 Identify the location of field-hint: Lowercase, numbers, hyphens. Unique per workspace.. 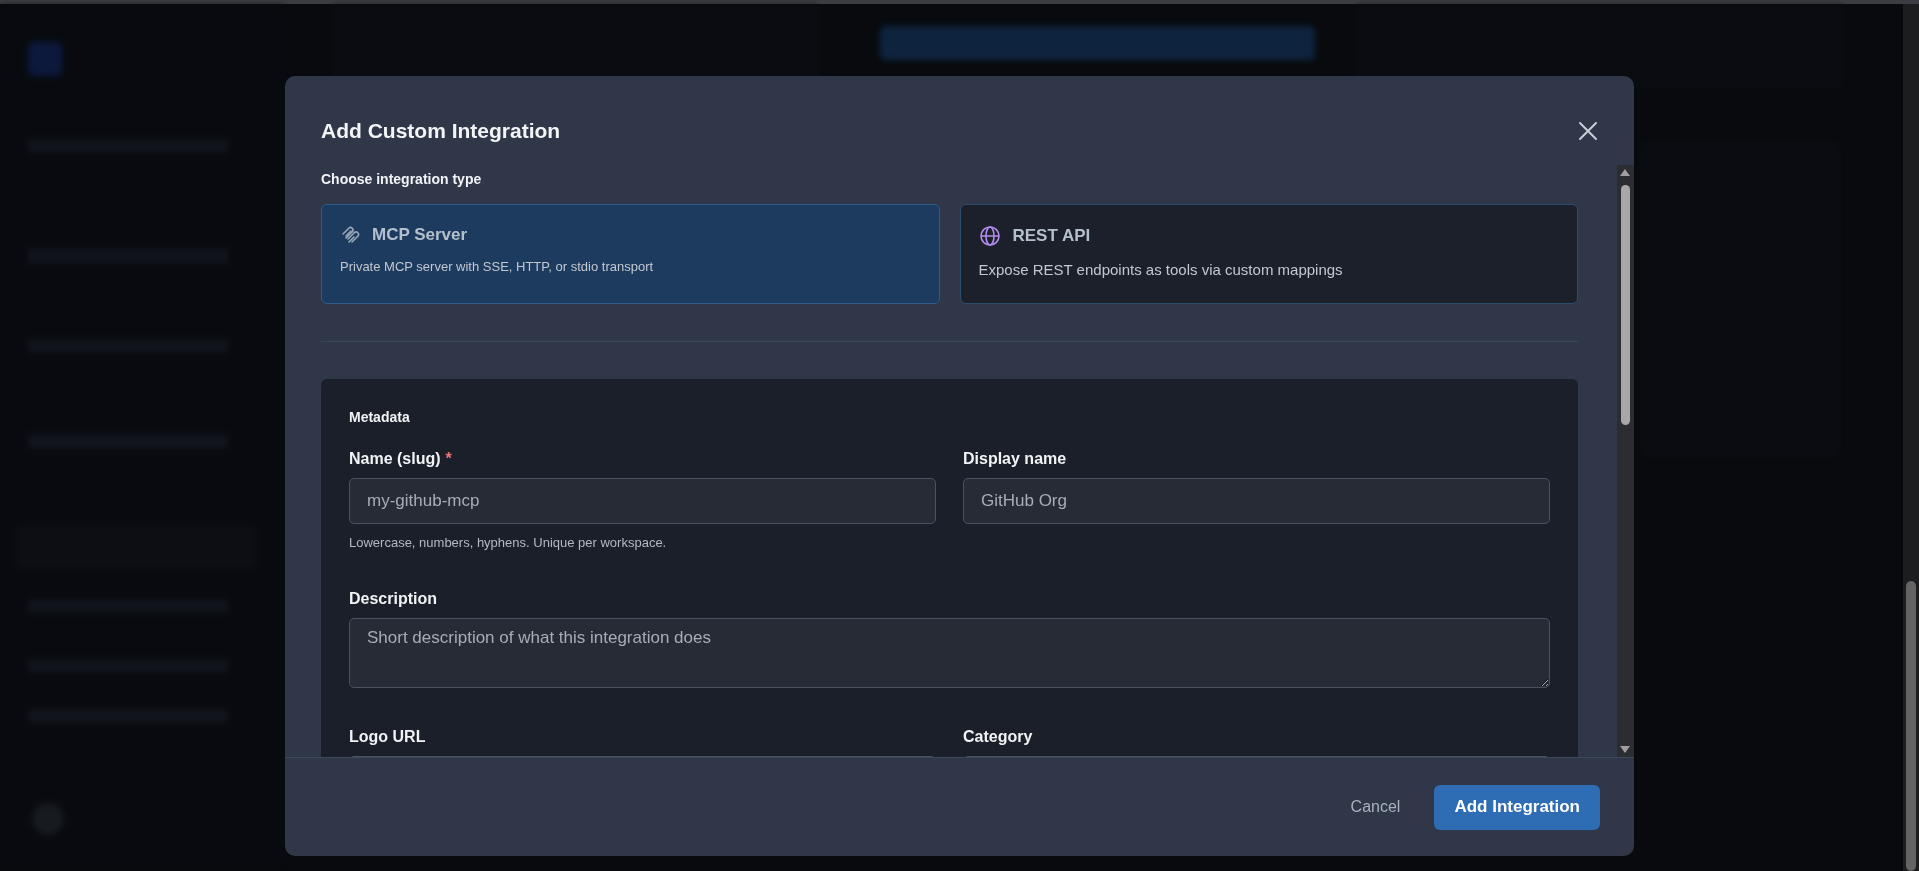
(508, 542).